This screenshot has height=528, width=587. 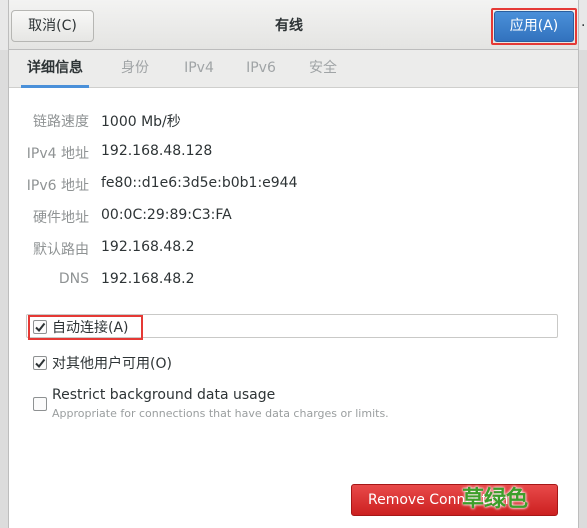 I want to click on cancel-button: 取消(C), so click(x=52, y=26).